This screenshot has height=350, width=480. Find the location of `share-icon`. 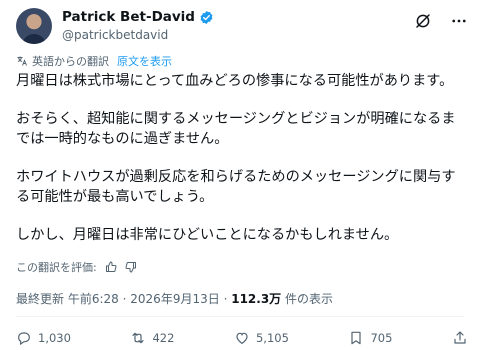

share-icon is located at coordinates (460, 337).